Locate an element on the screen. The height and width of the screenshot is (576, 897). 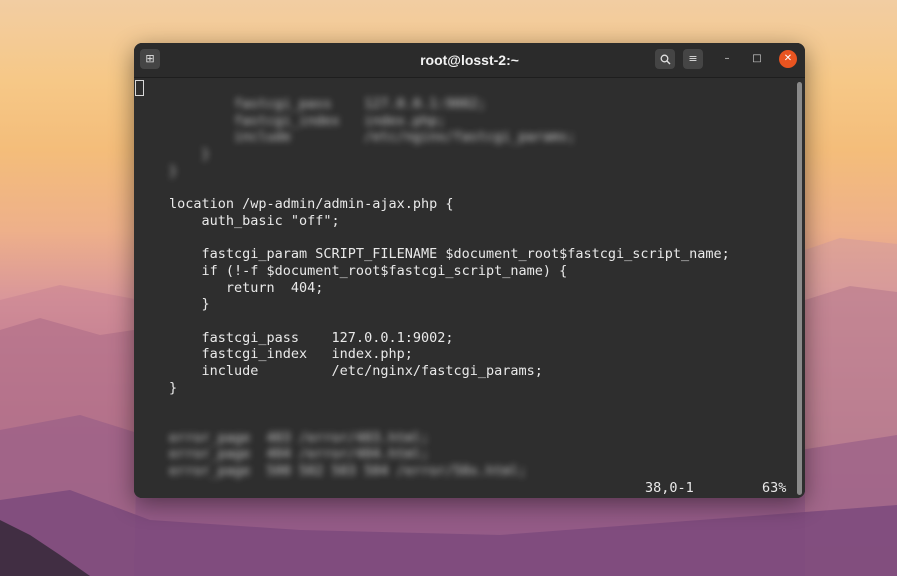
code-line: auth_basic "off"; is located at coordinates (254, 220).